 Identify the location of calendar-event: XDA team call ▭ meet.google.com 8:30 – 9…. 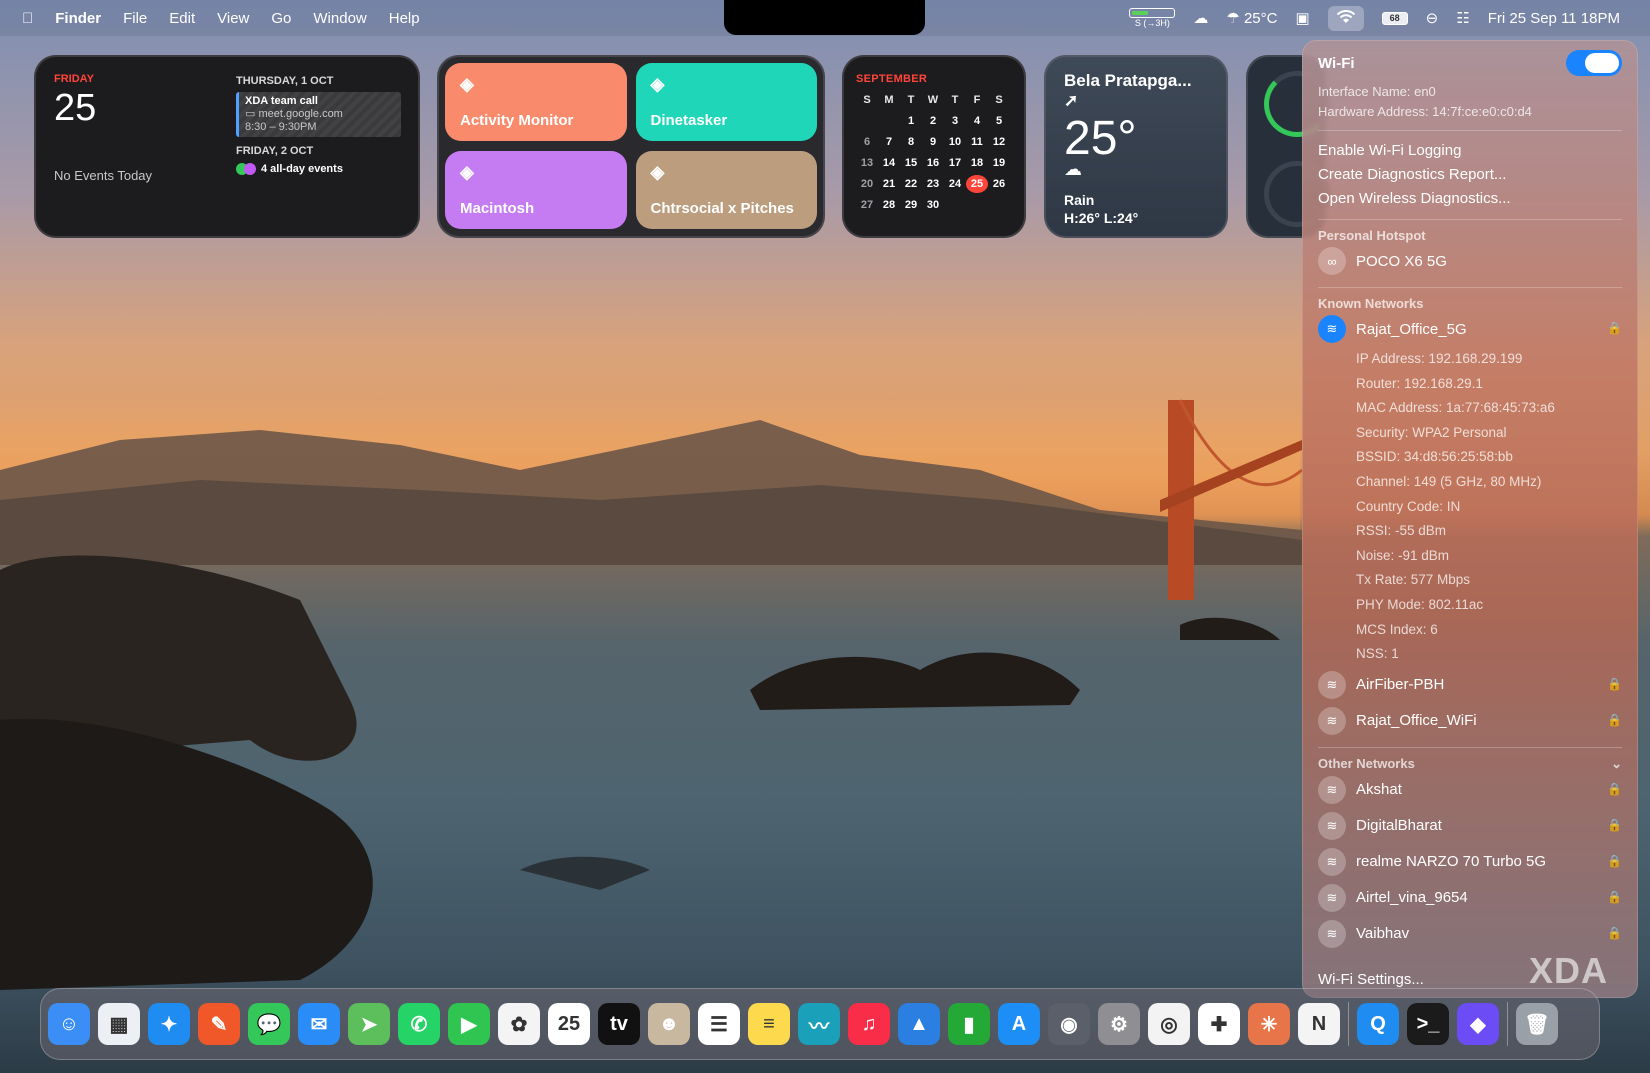
(318, 114).